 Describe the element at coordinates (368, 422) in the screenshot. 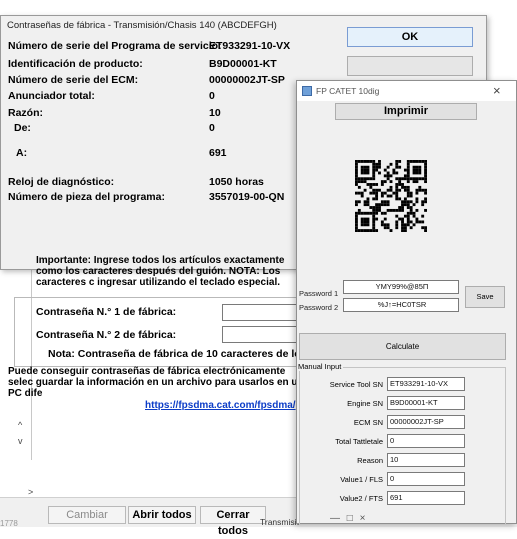

I see `manual-field-label: ECM SN` at that location.